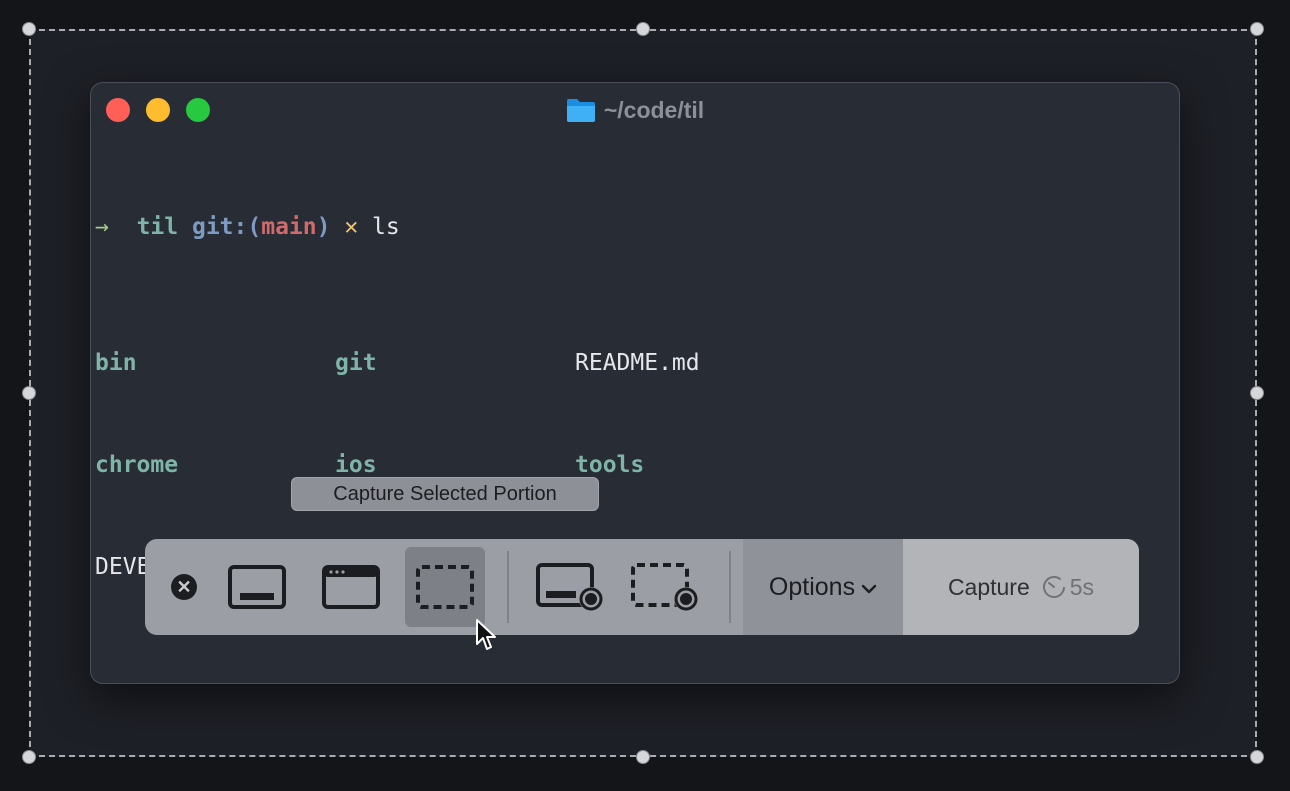 This screenshot has width=1290, height=791. I want to click on selection-handle-middle-right, so click(1257, 393).